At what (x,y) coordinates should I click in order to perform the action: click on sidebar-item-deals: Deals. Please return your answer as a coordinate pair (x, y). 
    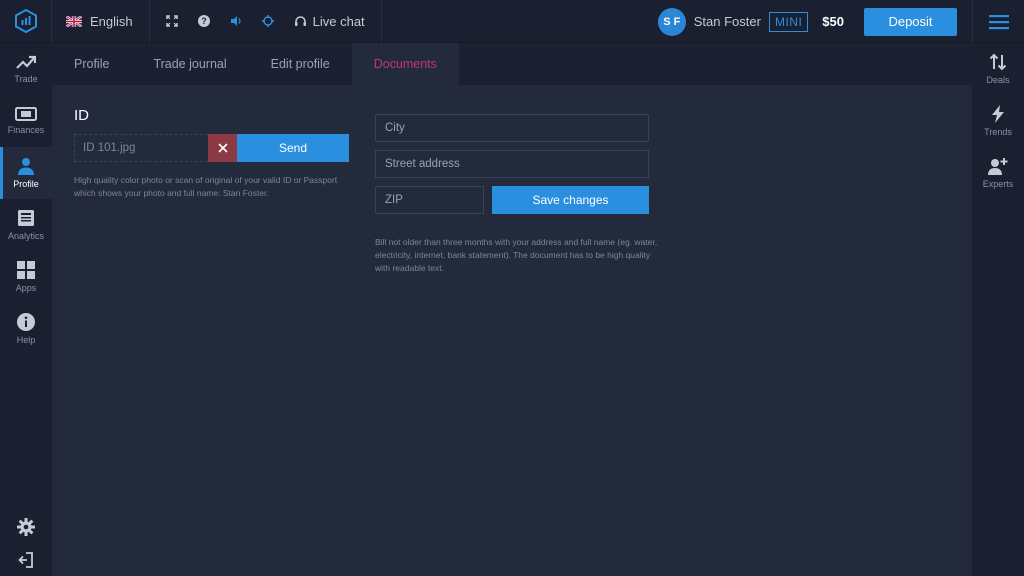
    Looking at the image, I should click on (998, 69).